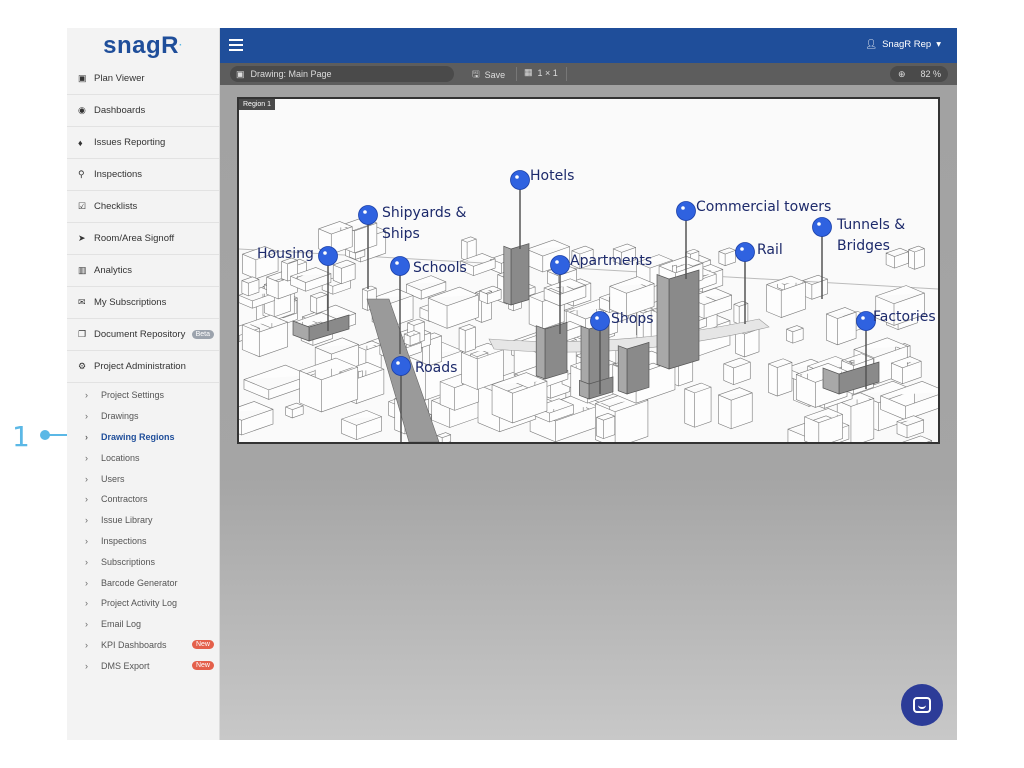  Describe the element at coordinates (82, 302) in the screenshot. I see `envelope-icon: ✉` at that location.